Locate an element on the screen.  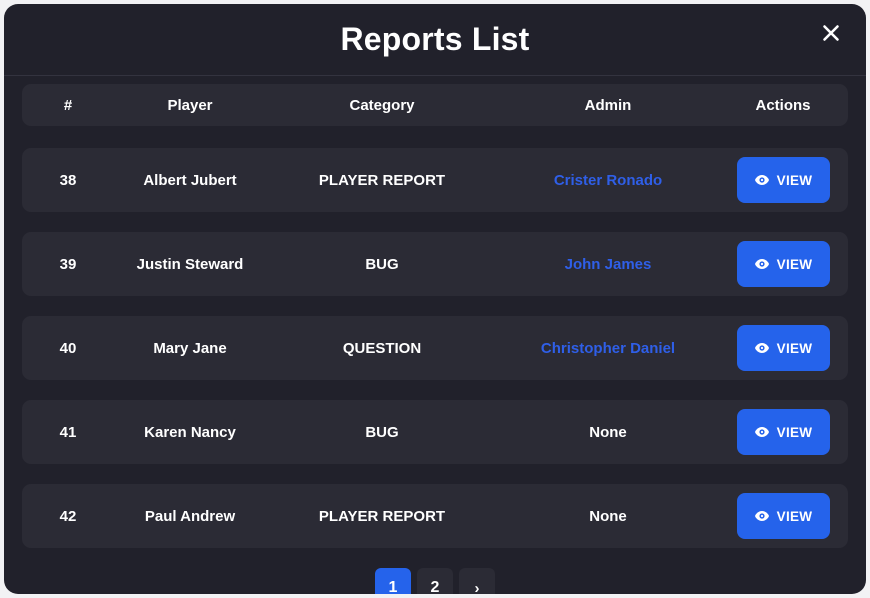
next-page-chevron-icon: › is located at coordinates (477, 581).